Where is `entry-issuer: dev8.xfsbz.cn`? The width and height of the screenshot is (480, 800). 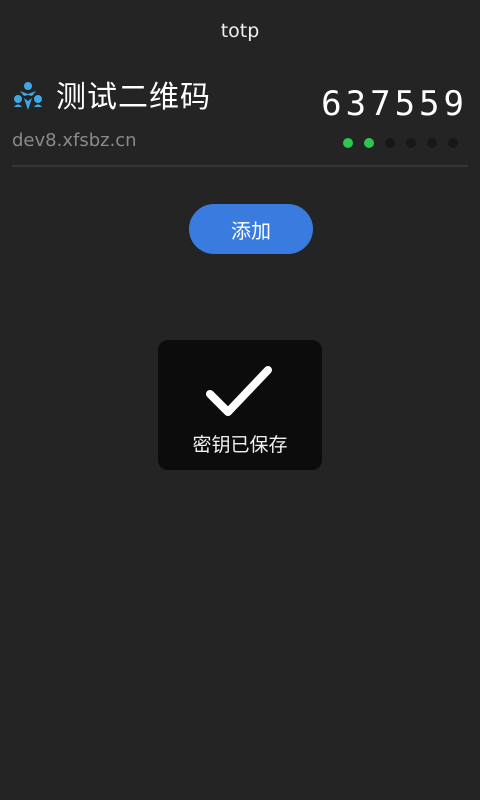
entry-issuer: dev8.xfsbz.cn is located at coordinates (74, 140).